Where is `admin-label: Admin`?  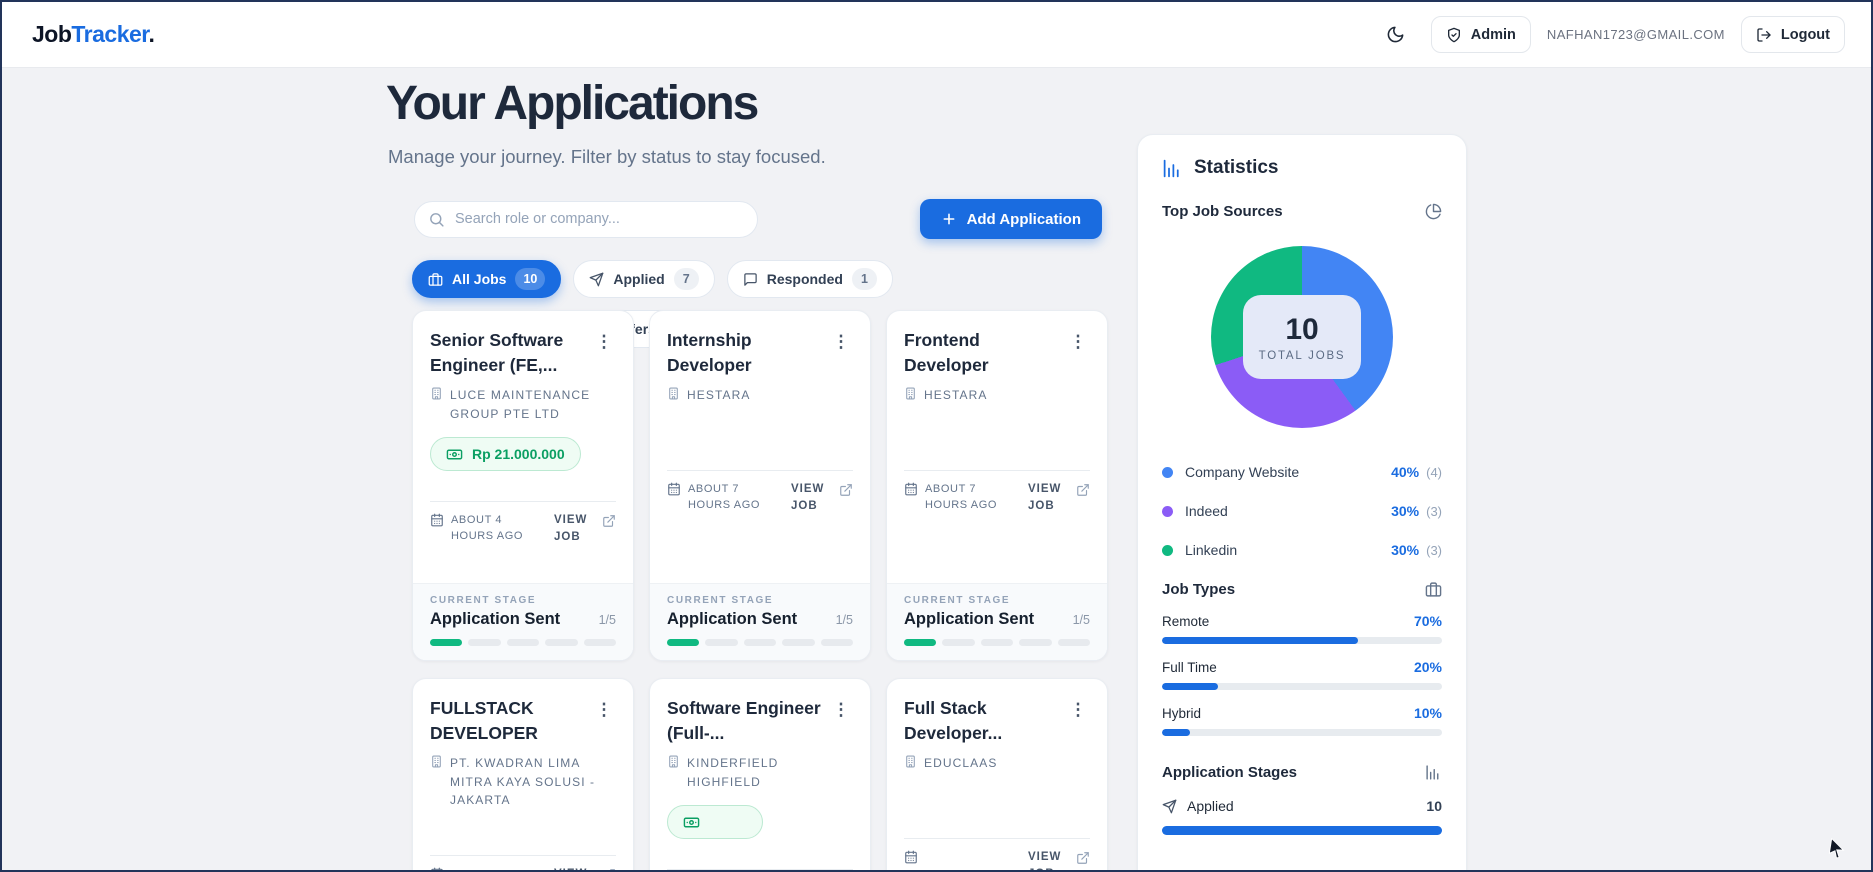
admin-label: Admin is located at coordinates (1493, 34).